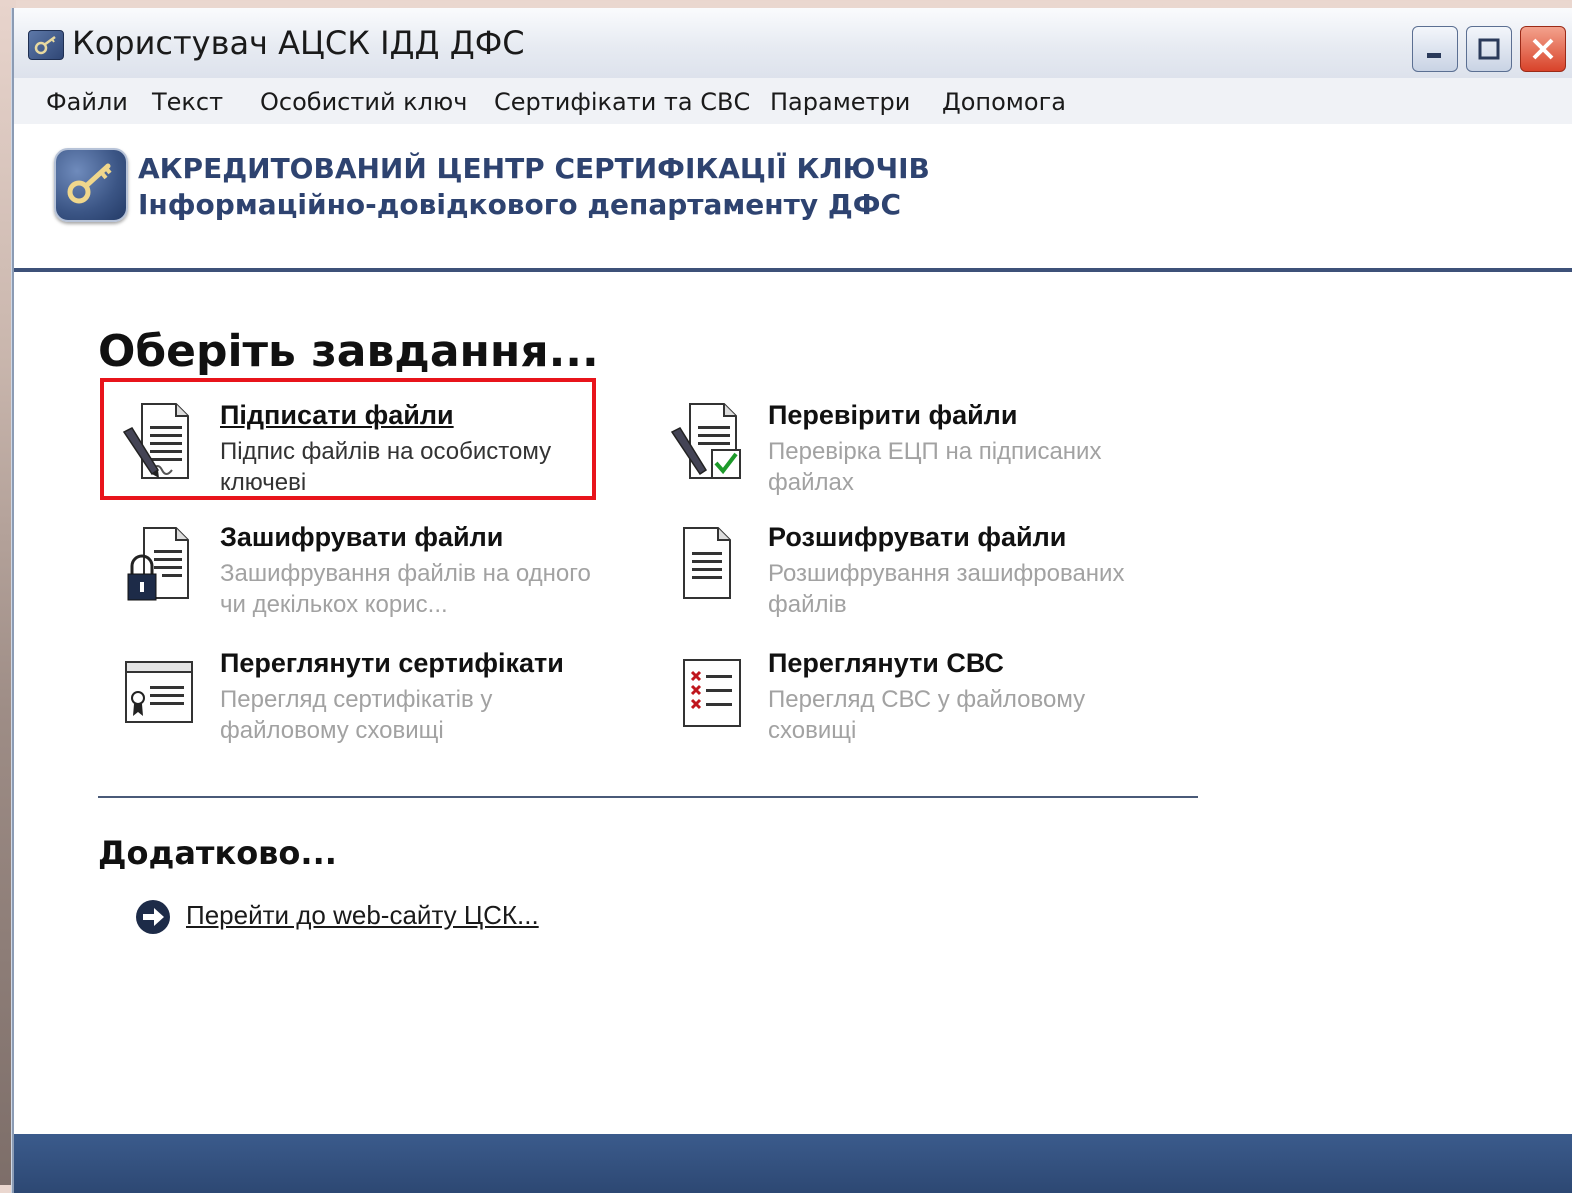  Describe the element at coordinates (348, 439) in the screenshot. I see `selection-highlight` at that location.